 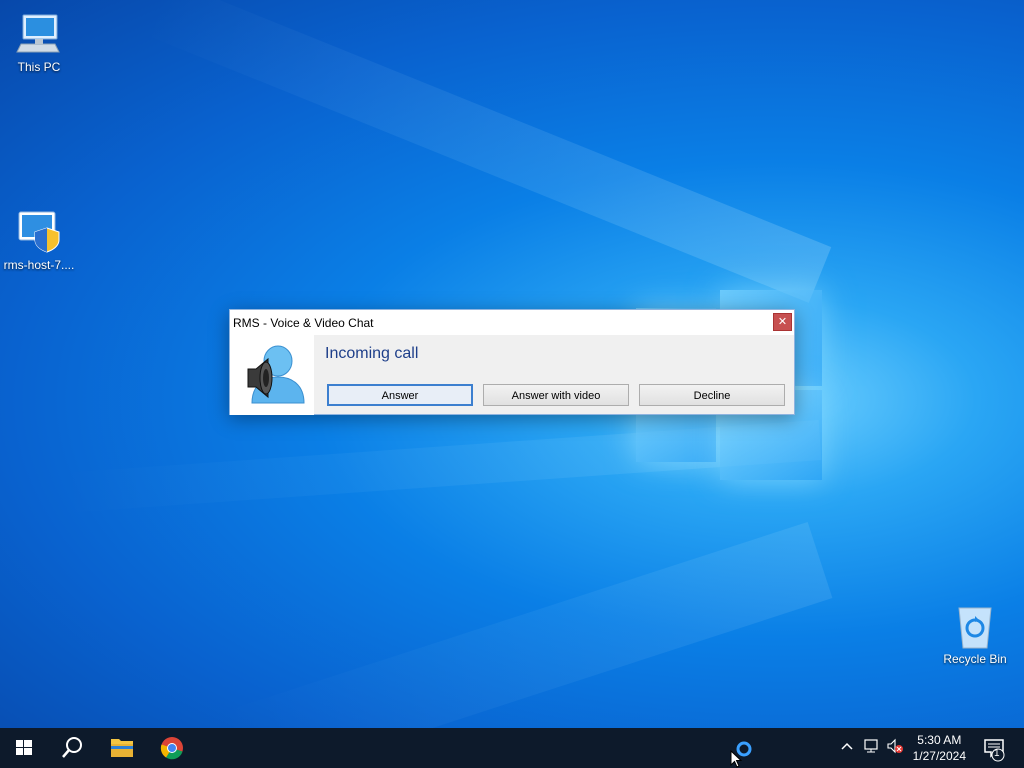 I want to click on notification-icon, so click(x=994, y=750).